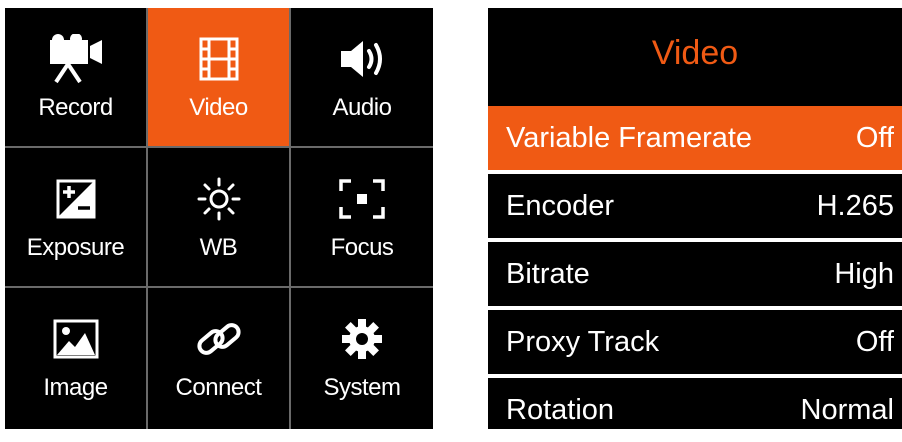 The image size is (902, 442). Describe the element at coordinates (218, 247) in the screenshot. I see `menu-item-label: WB` at that location.